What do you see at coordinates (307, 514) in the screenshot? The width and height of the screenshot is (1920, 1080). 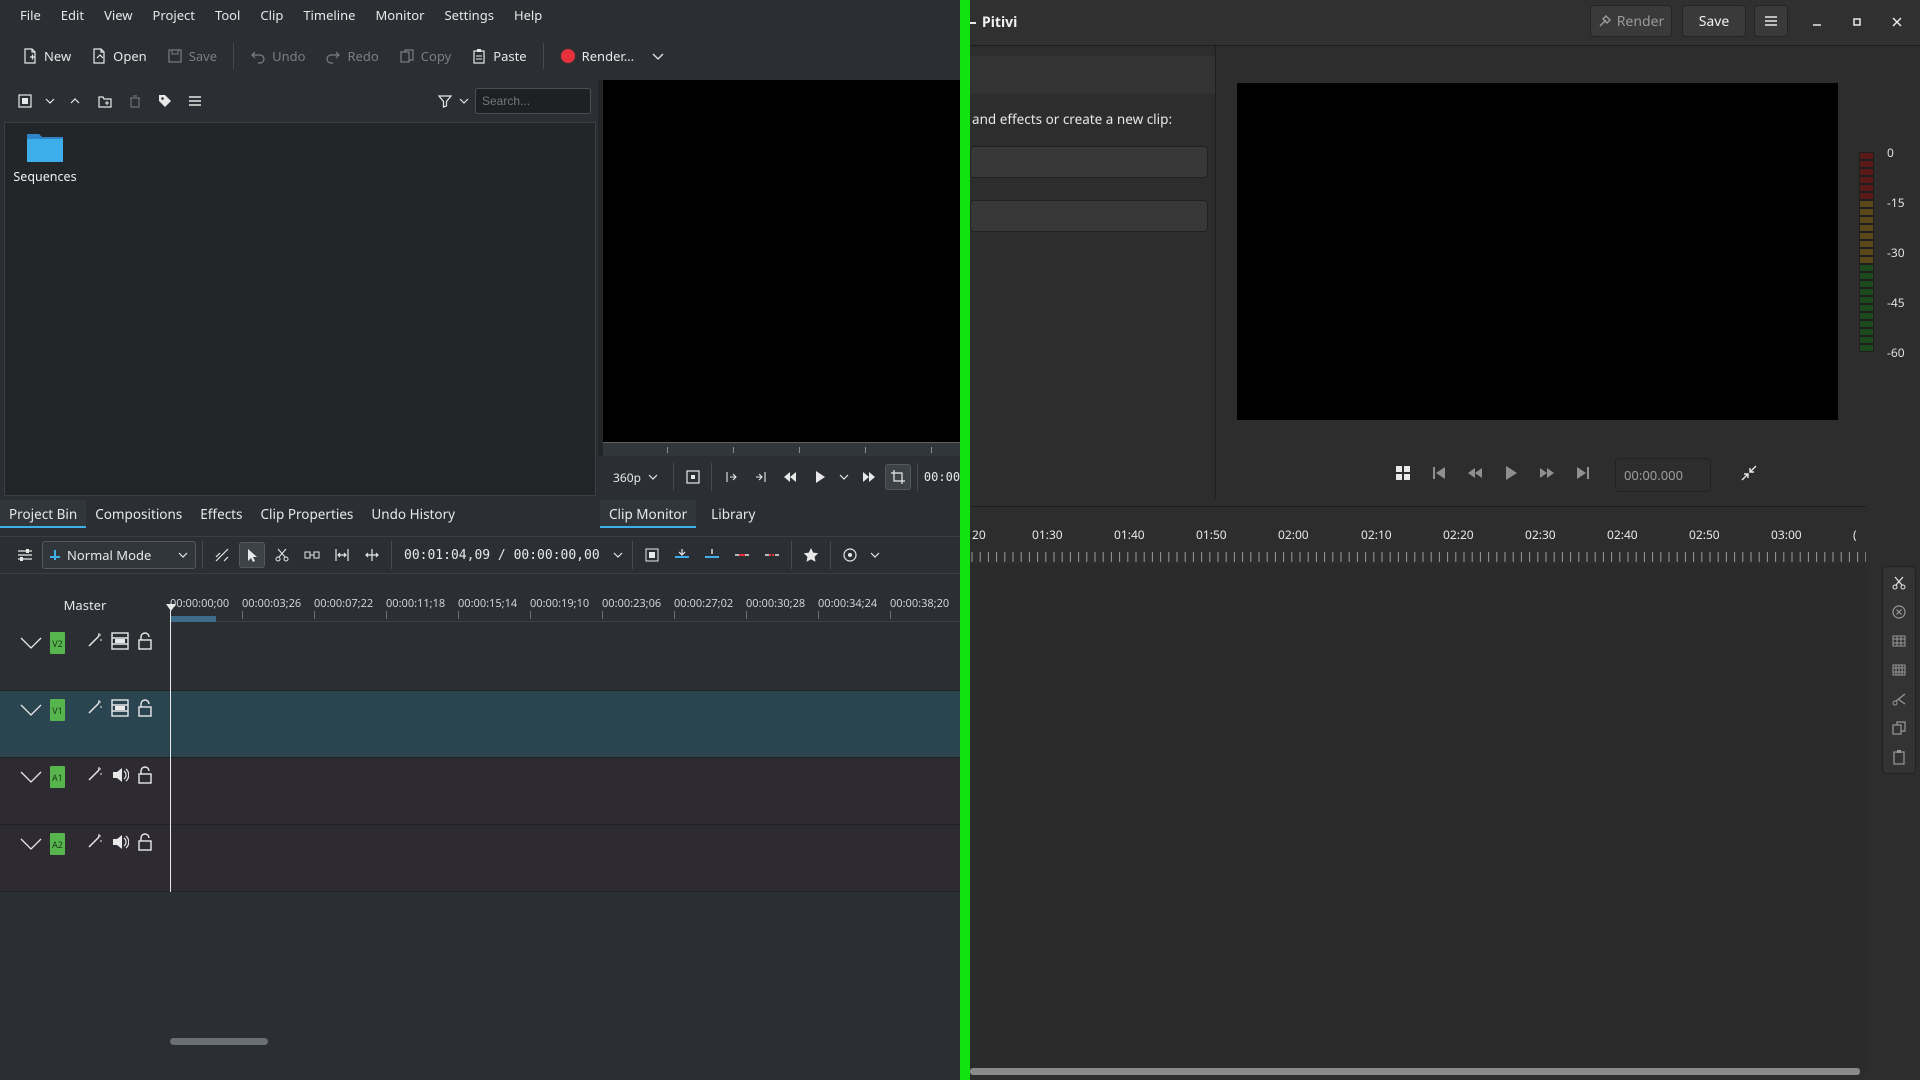 I see `tab-clip-properties: Clip Properties` at bounding box center [307, 514].